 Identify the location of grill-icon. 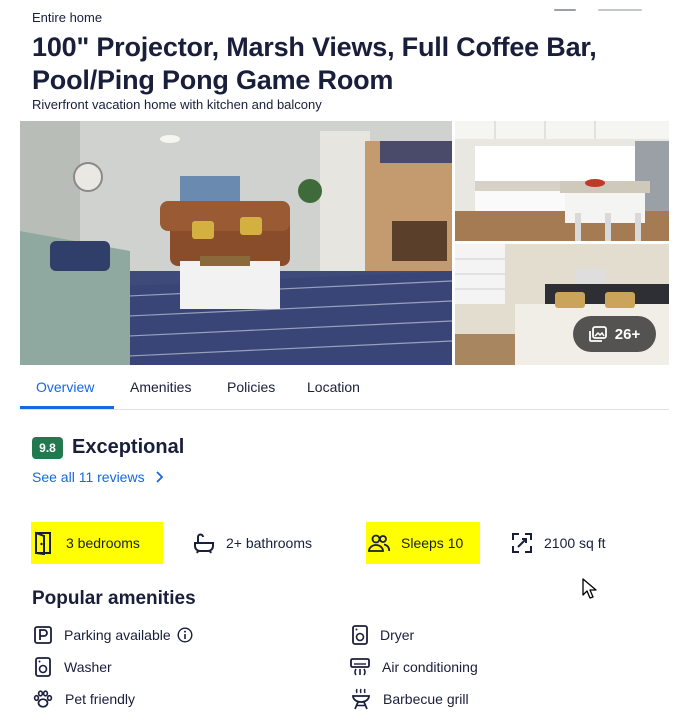
(361, 699).